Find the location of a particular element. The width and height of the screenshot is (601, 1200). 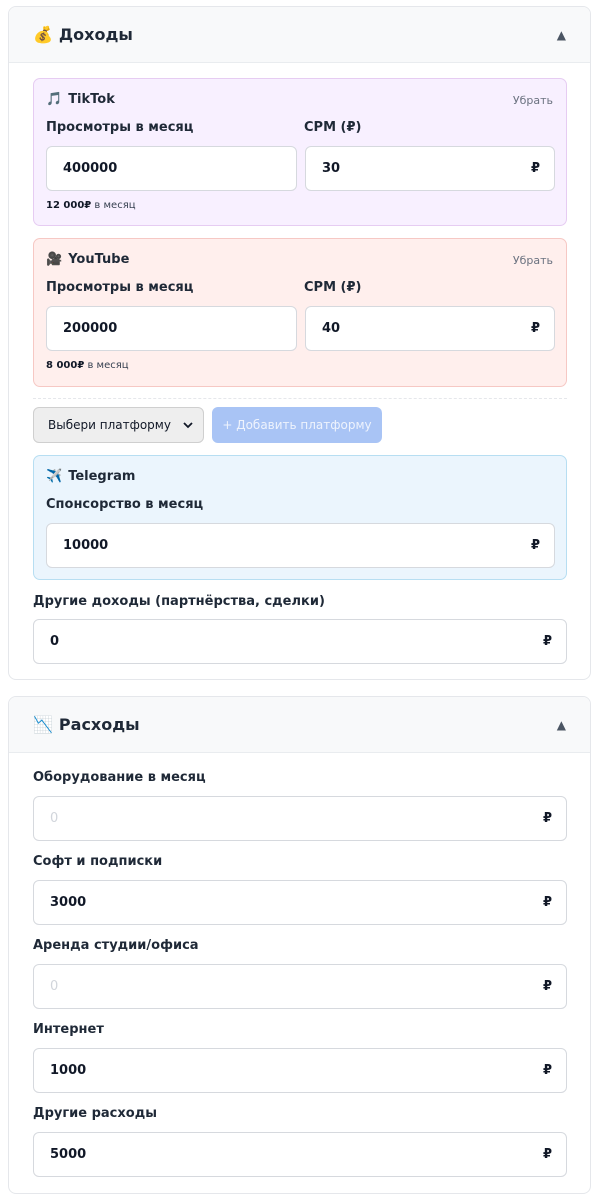

telegram-header: ✈️ Telegram is located at coordinates (90, 476).